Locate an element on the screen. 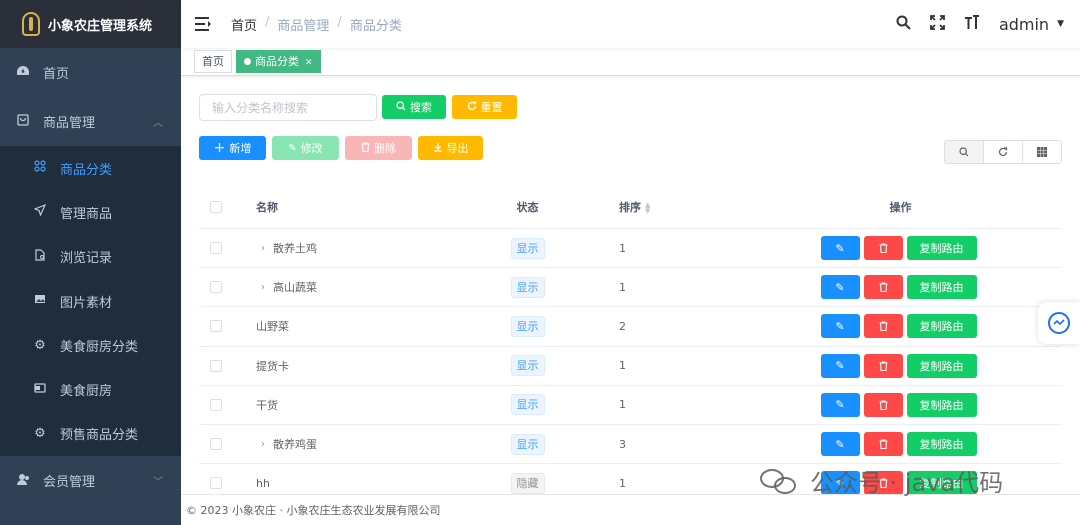  export-button: 导出 is located at coordinates (450, 148).